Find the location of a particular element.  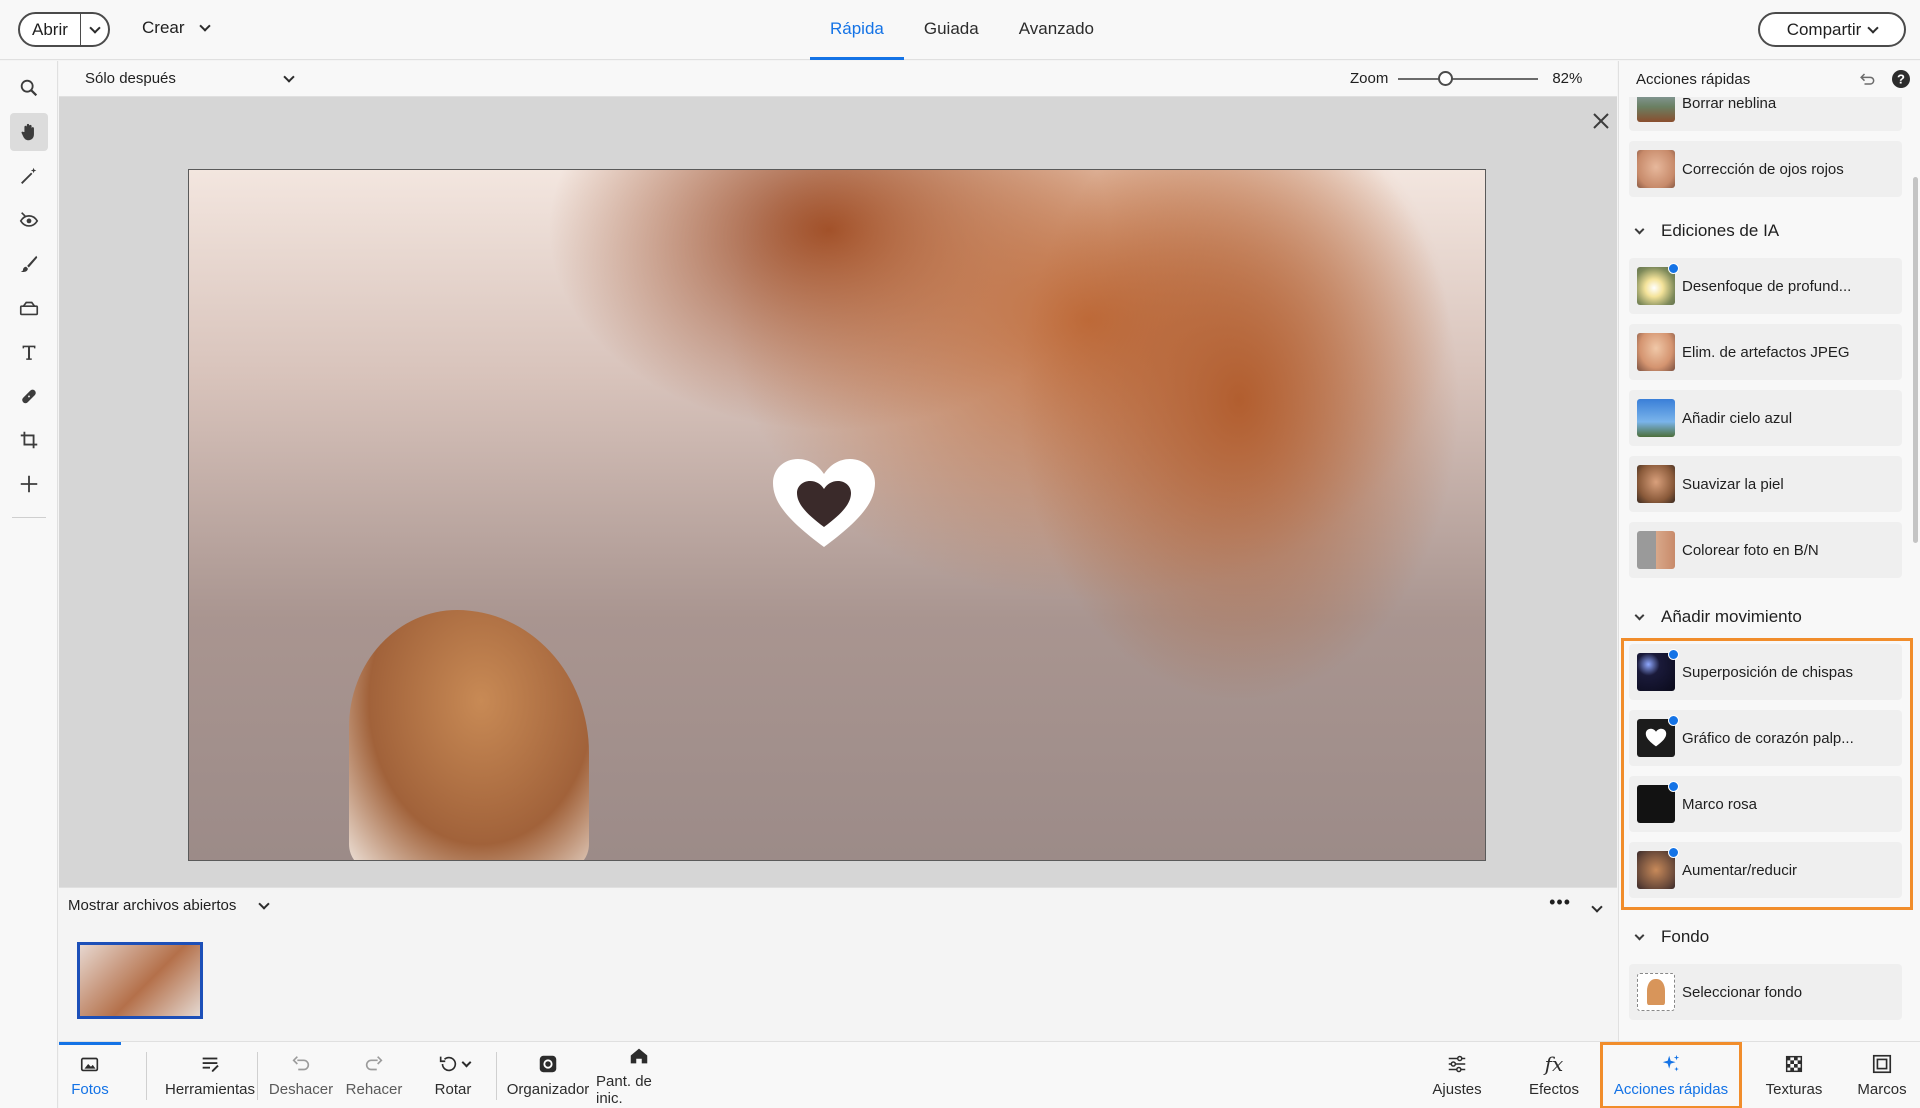

qa-item-label: Corrección de ojos rojos is located at coordinates (1763, 169).